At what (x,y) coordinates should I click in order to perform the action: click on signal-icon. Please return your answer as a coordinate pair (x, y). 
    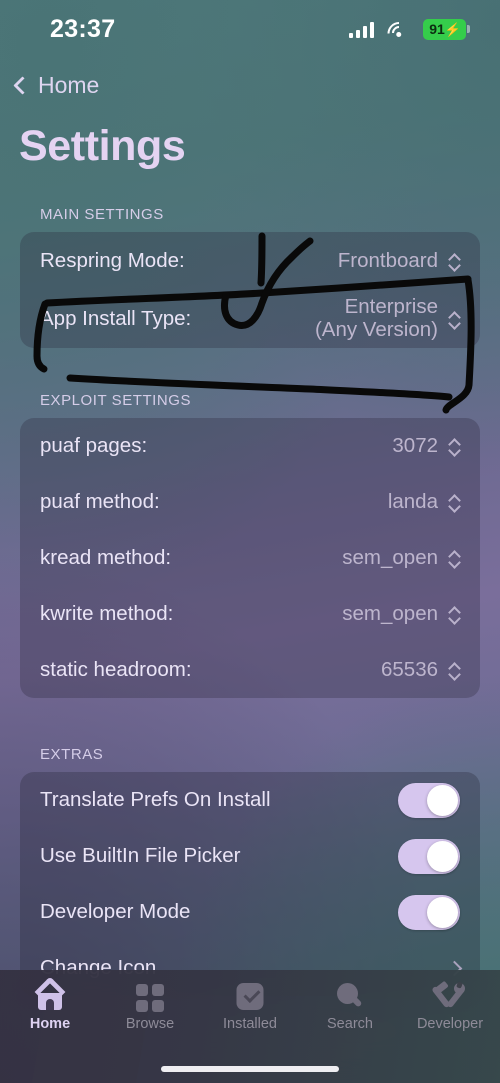
    Looking at the image, I should click on (361, 29).